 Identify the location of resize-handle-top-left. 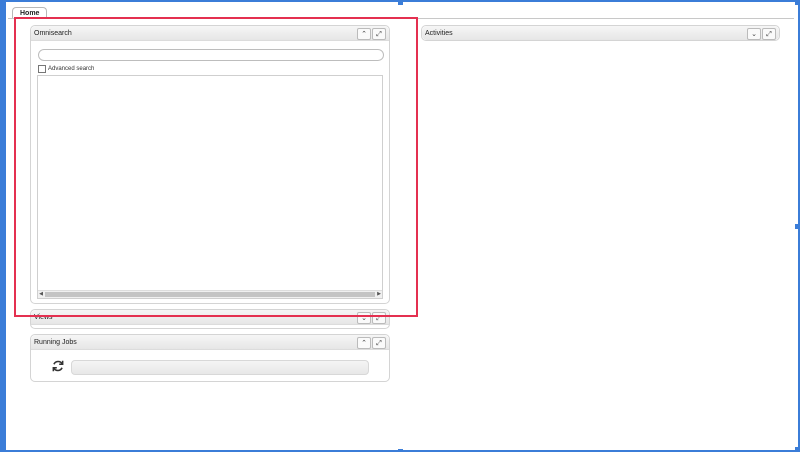
(2, 2).